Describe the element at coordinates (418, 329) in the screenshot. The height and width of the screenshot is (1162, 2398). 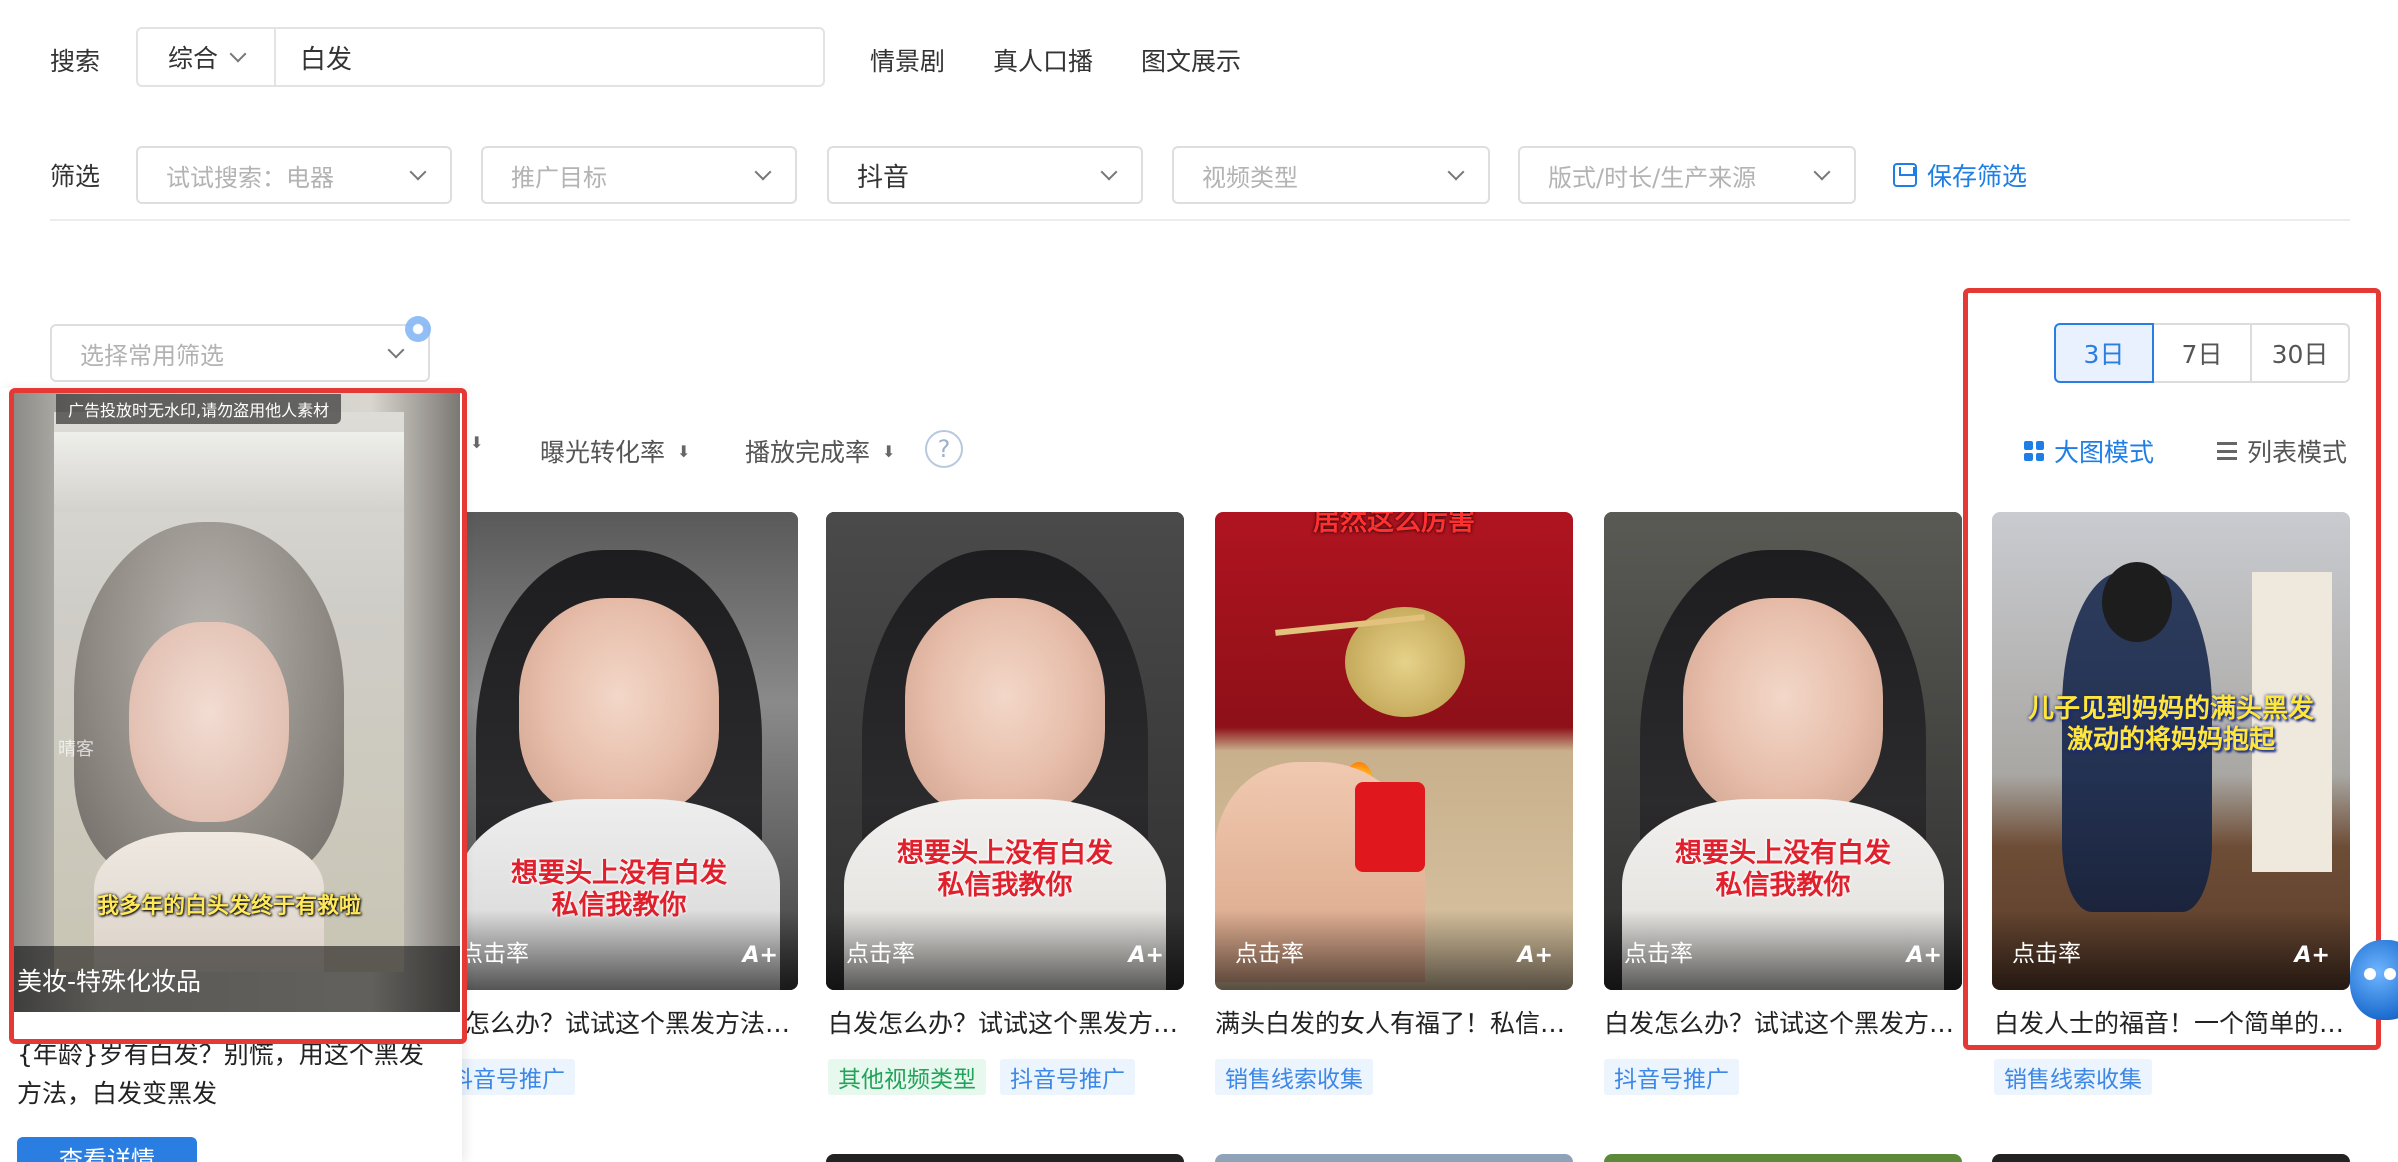
I see `notification-dot` at that location.